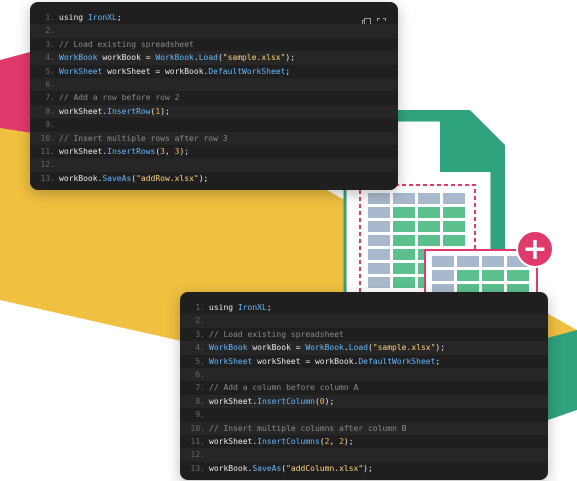  What do you see at coordinates (50, 111) in the screenshot?
I see `line-number: 8.` at bounding box center [50, 111].